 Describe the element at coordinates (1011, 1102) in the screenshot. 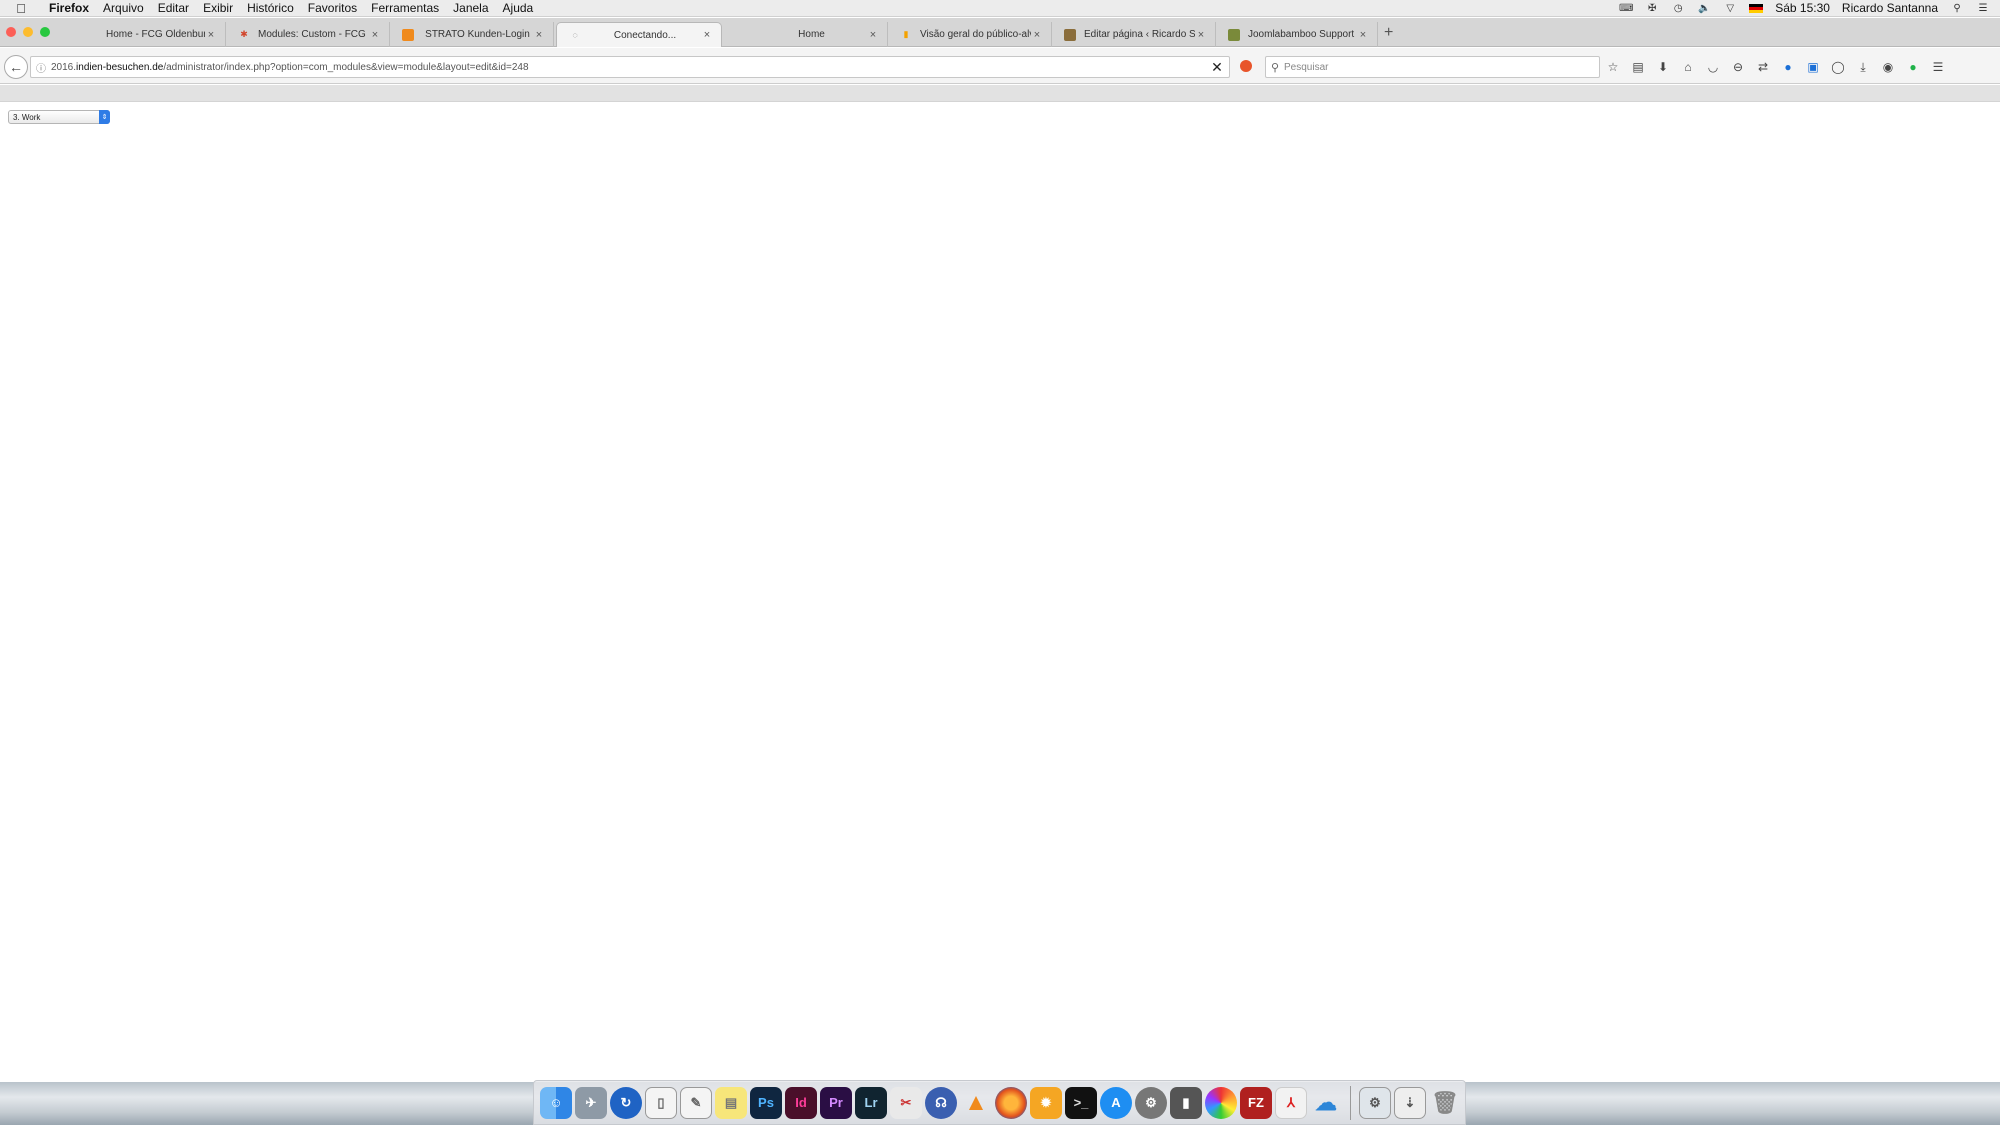

I see `firefox-icon` at that location.